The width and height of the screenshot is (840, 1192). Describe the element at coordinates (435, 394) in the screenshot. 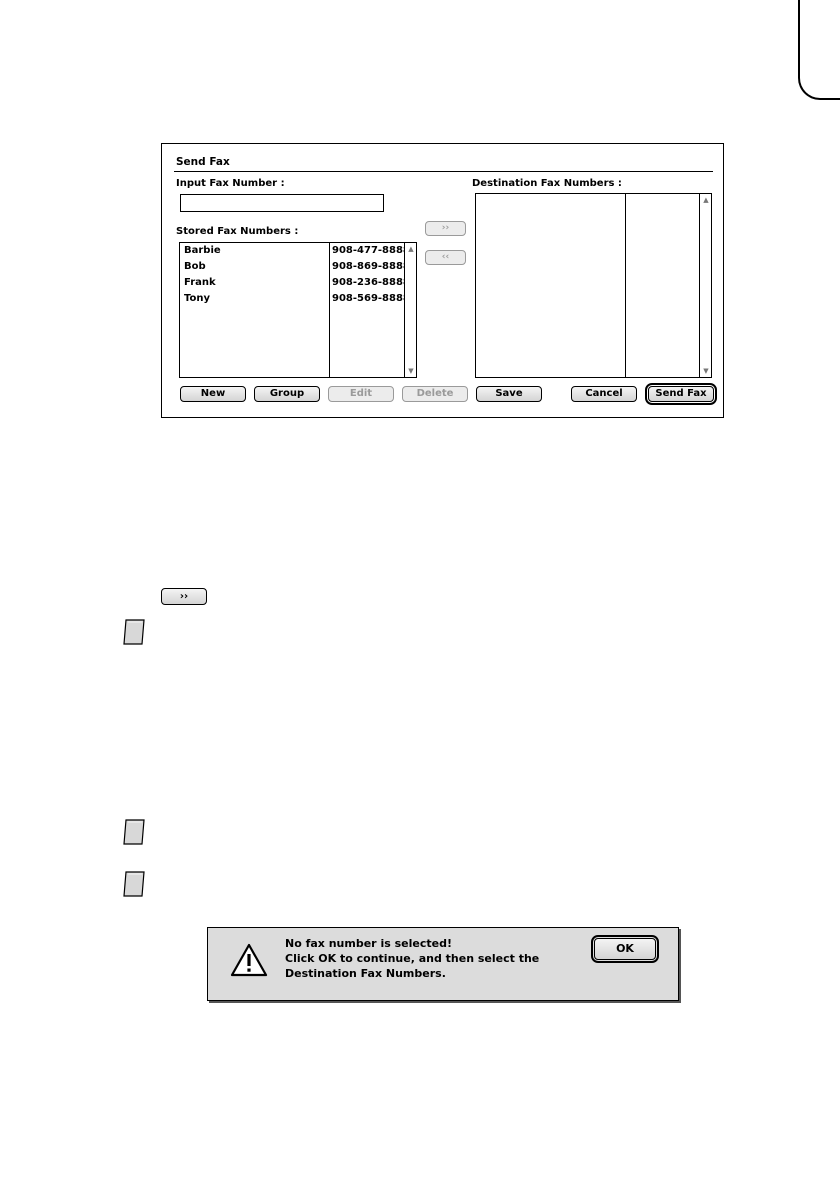

I see `delete-button: Delete` at that location.